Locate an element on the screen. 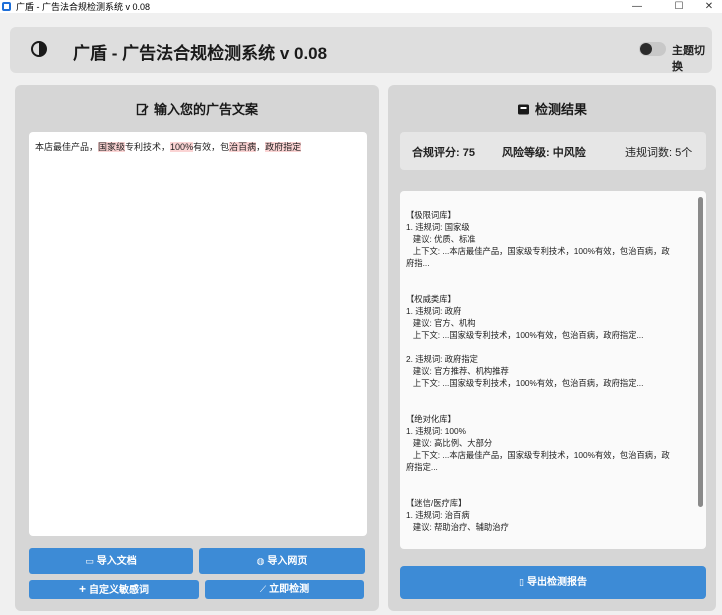  result-category-heading: 【迷信/医疗库】 is located at coordinates (436, 503).